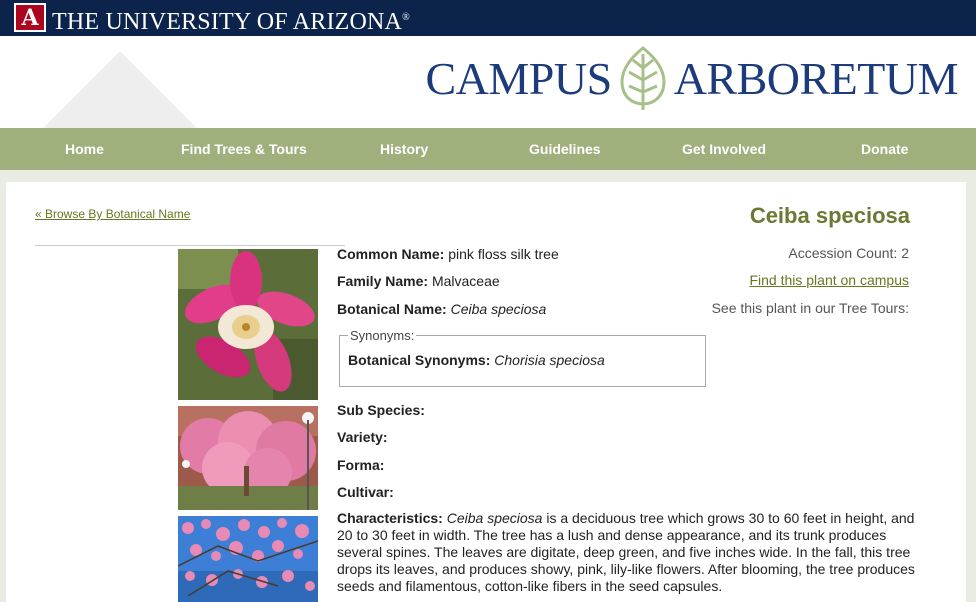  What do you see at coordinates (724, 149) in the screenshot?
I see `nav-get-involved: Get Involved` at bounding box center [724, 149].